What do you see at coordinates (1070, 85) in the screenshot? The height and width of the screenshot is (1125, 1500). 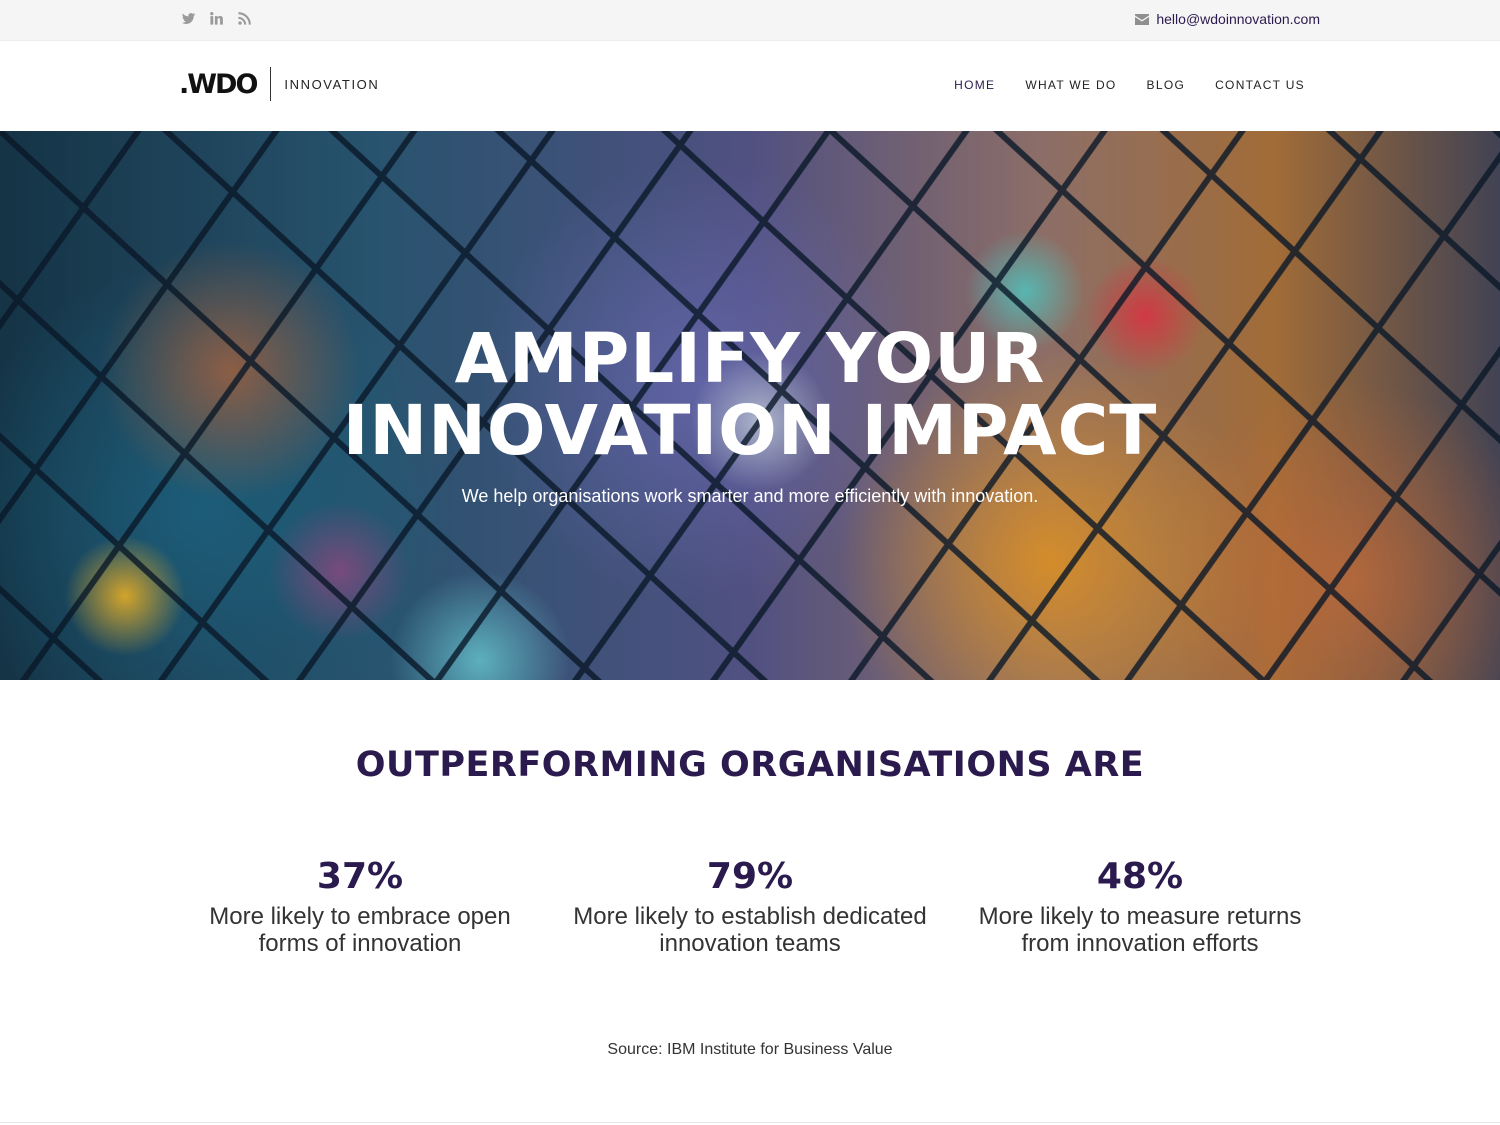 I see `nav-what-we-do: WHAT WE DO` at bounding box center [1070, 85].